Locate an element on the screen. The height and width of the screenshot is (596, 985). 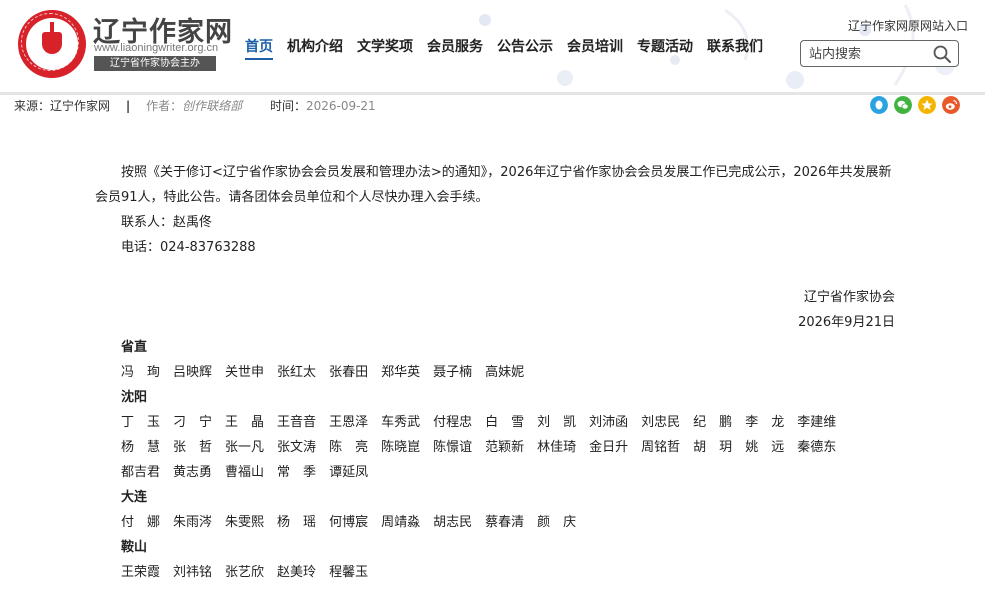
region-heading: 沈阳 is located at coordinates (134, 397).